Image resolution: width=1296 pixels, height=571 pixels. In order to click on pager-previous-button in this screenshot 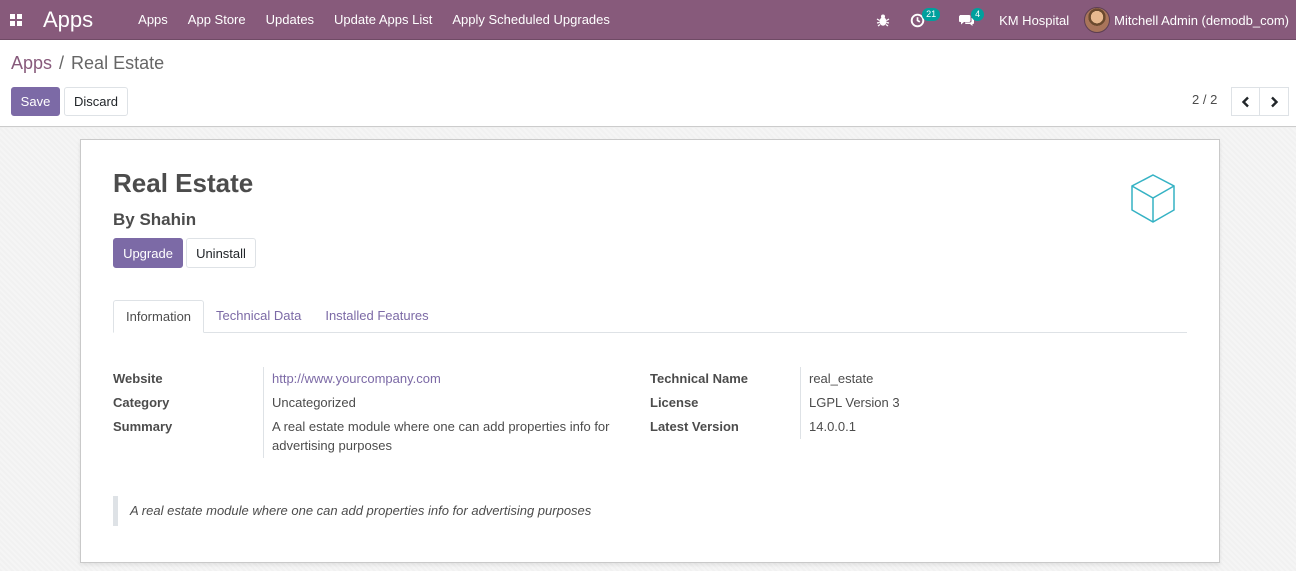, I will do `click(1245, 101)`.